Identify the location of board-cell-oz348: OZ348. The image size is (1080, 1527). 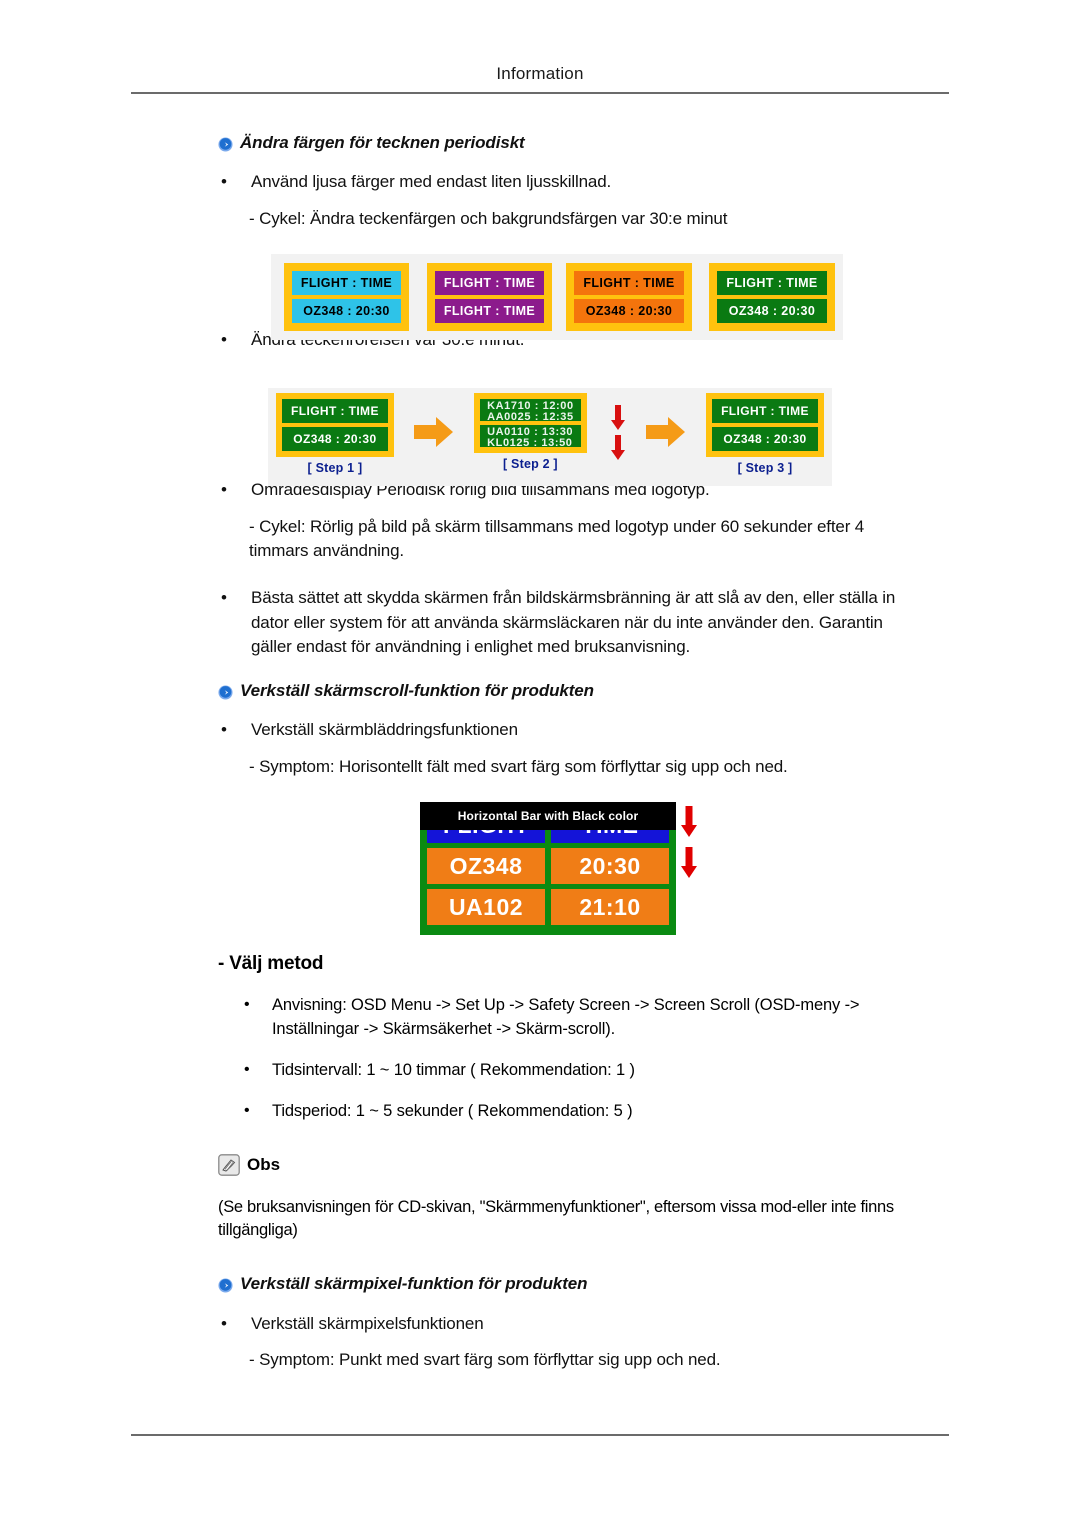
(486, 866).